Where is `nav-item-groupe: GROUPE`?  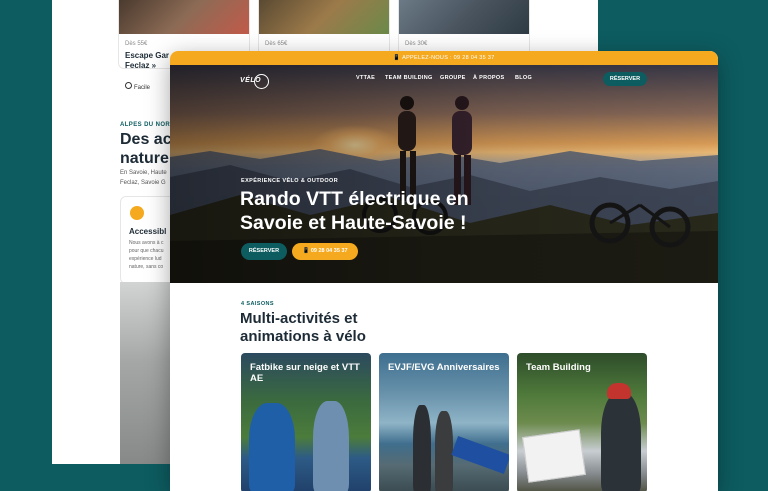 nav-item-groupe: GROUPE is located at coordinates (453, 78).